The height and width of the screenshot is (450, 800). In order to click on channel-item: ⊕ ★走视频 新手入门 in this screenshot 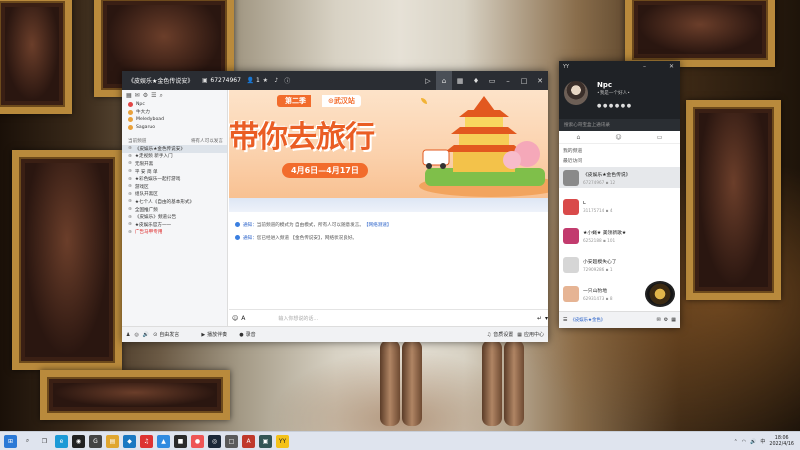, I will do `click(174, 157)`.